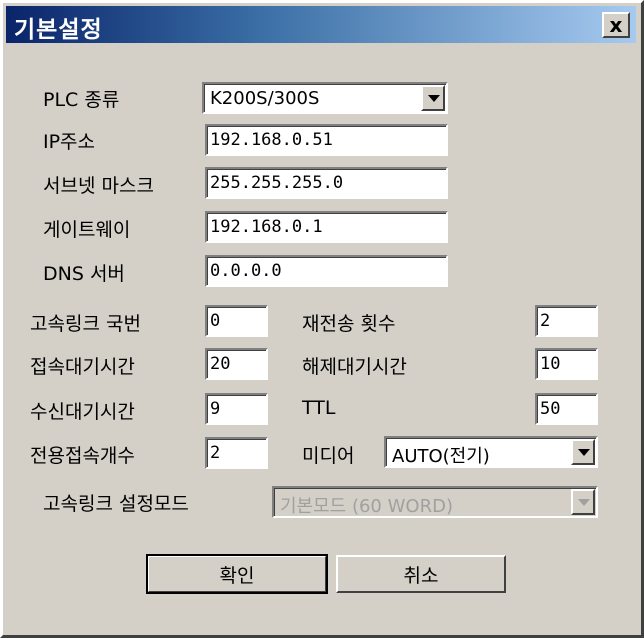 Image resolution: width=644 pixels, height=638 pixels. What do you see at coordinates (82, 412) in the screenshot?
I see `recv-wait-label: 수신대기시간` at bounding box center [82, 412].